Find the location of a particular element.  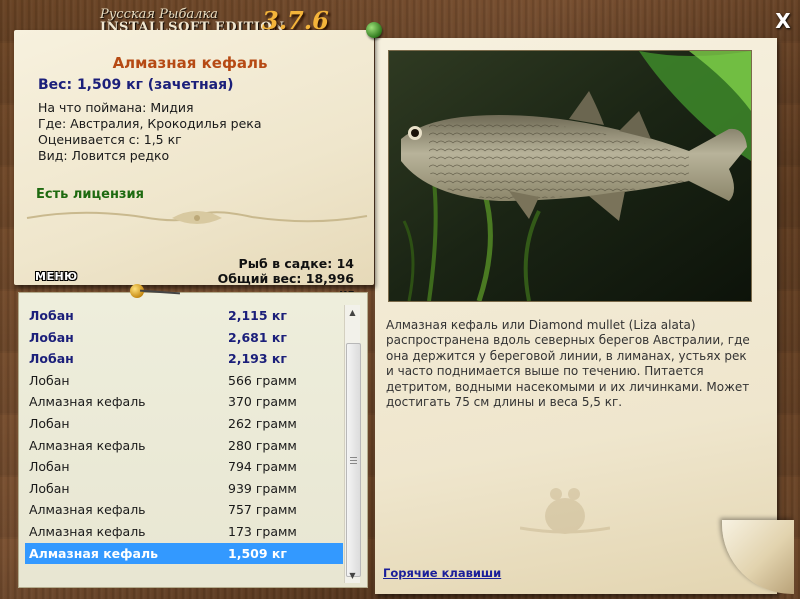

list-item-weight: 262 грамм is located at coordinates (262, 423).